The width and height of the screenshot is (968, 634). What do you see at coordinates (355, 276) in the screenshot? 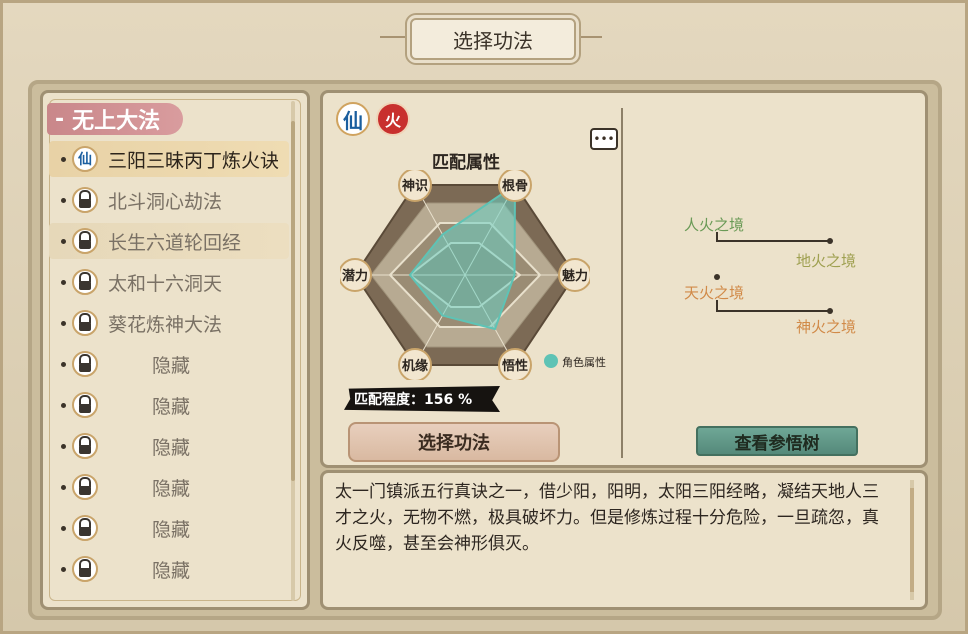
I see `radar-axis-label: 潜力` at bounding box center [355, 276].